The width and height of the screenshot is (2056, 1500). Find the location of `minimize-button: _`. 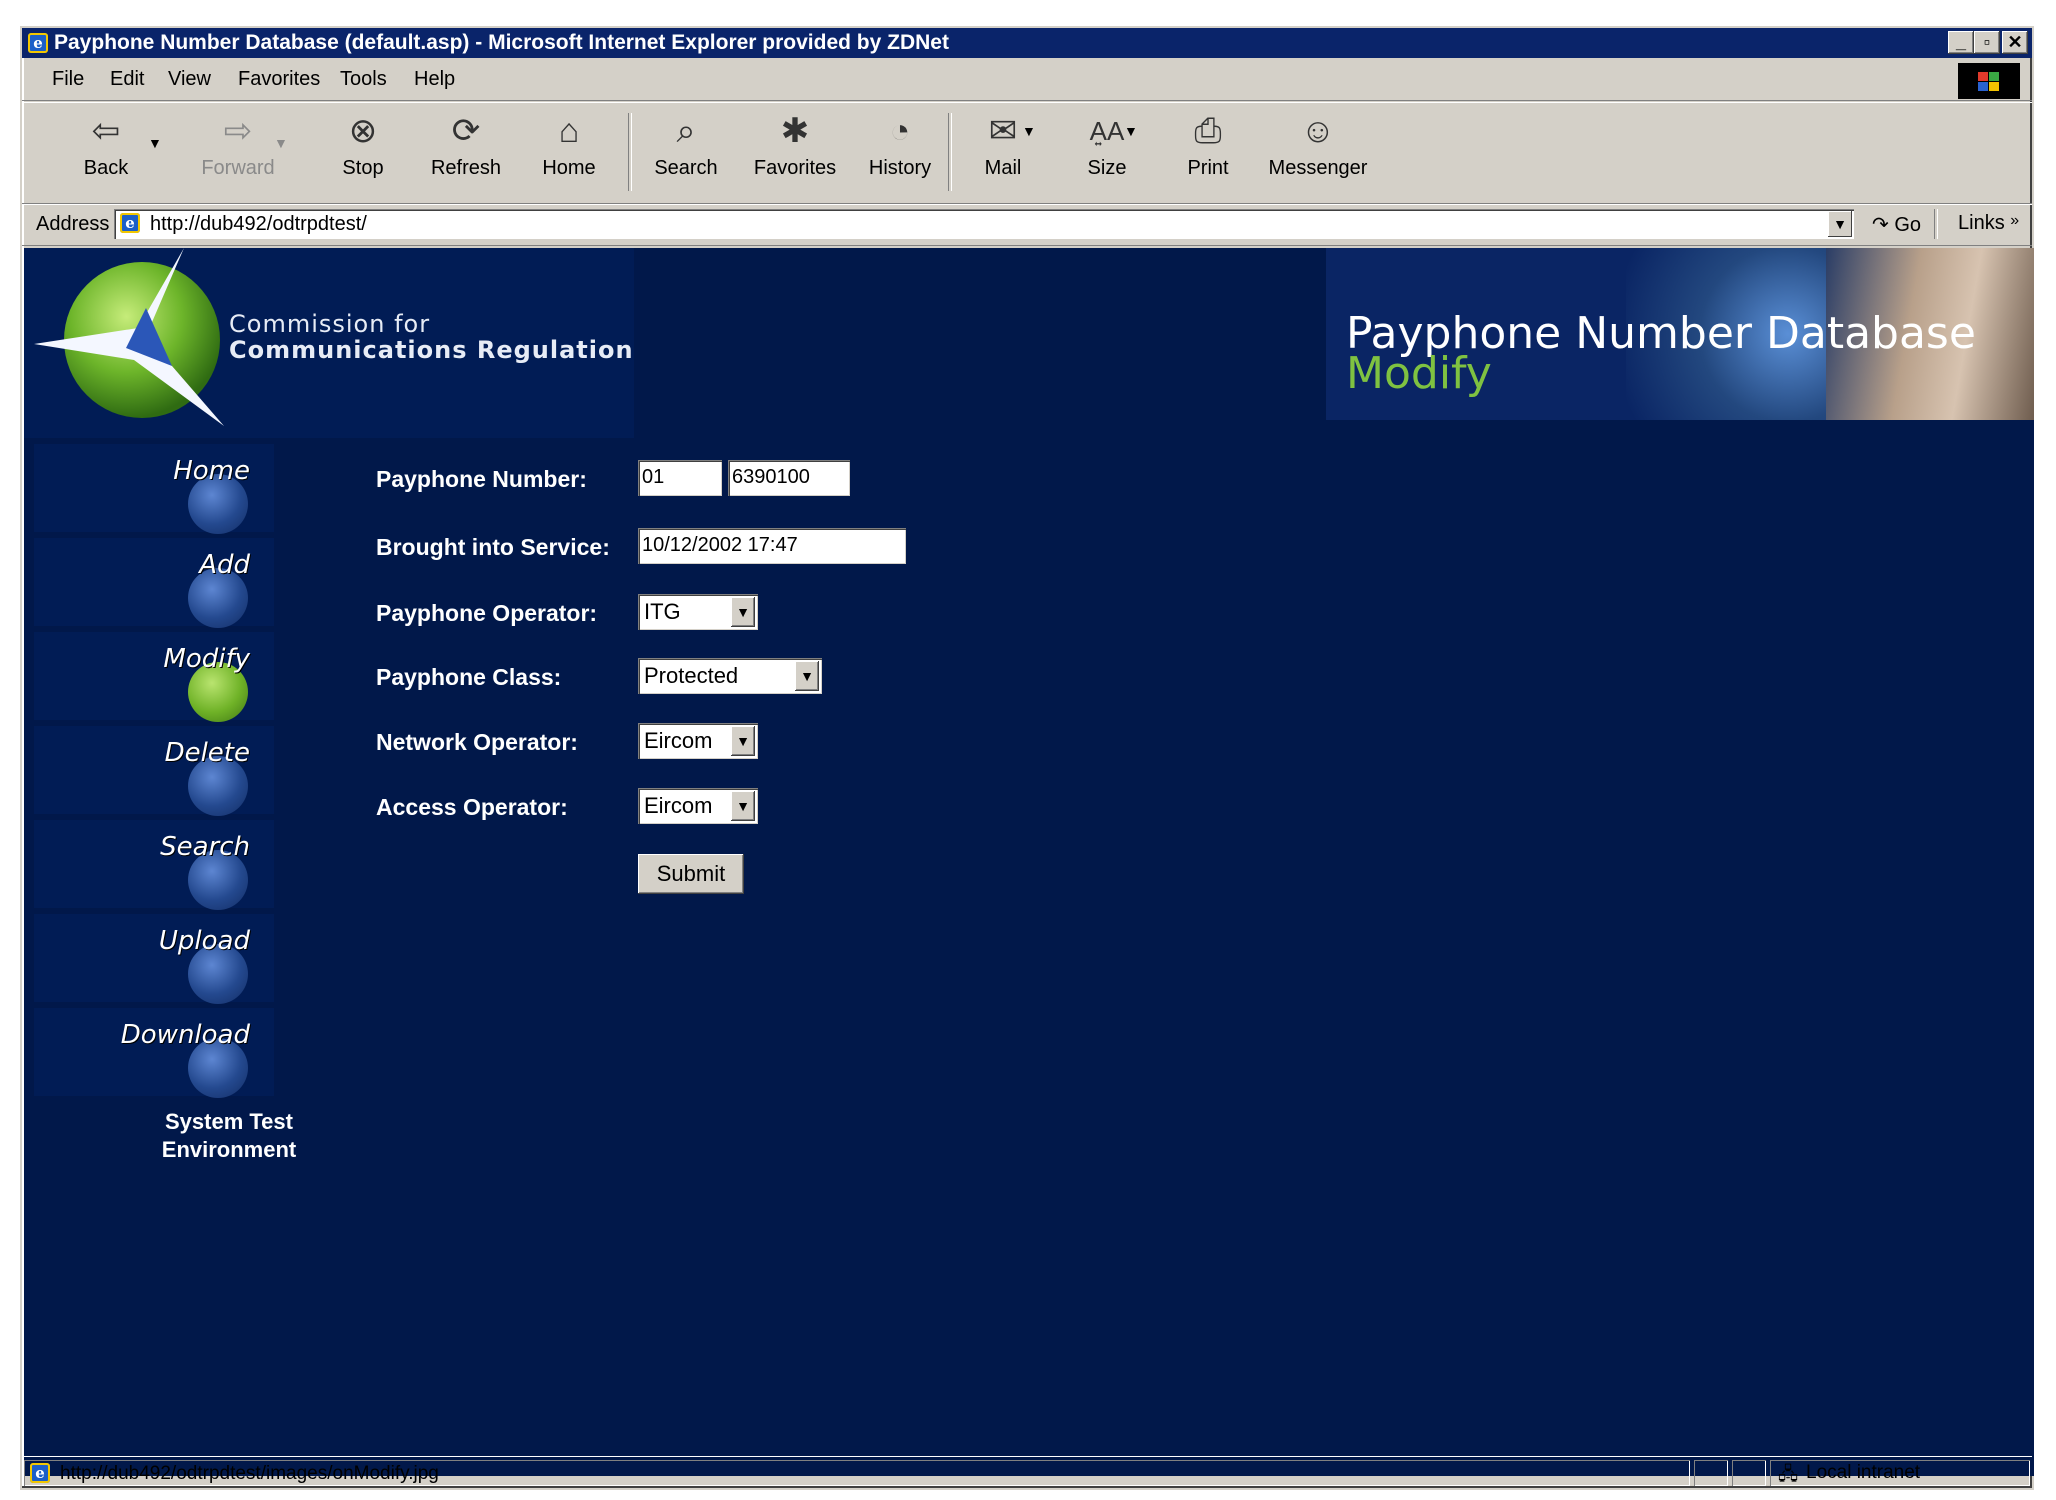

minimize-button: _ is located at coordinates (1961, 42).